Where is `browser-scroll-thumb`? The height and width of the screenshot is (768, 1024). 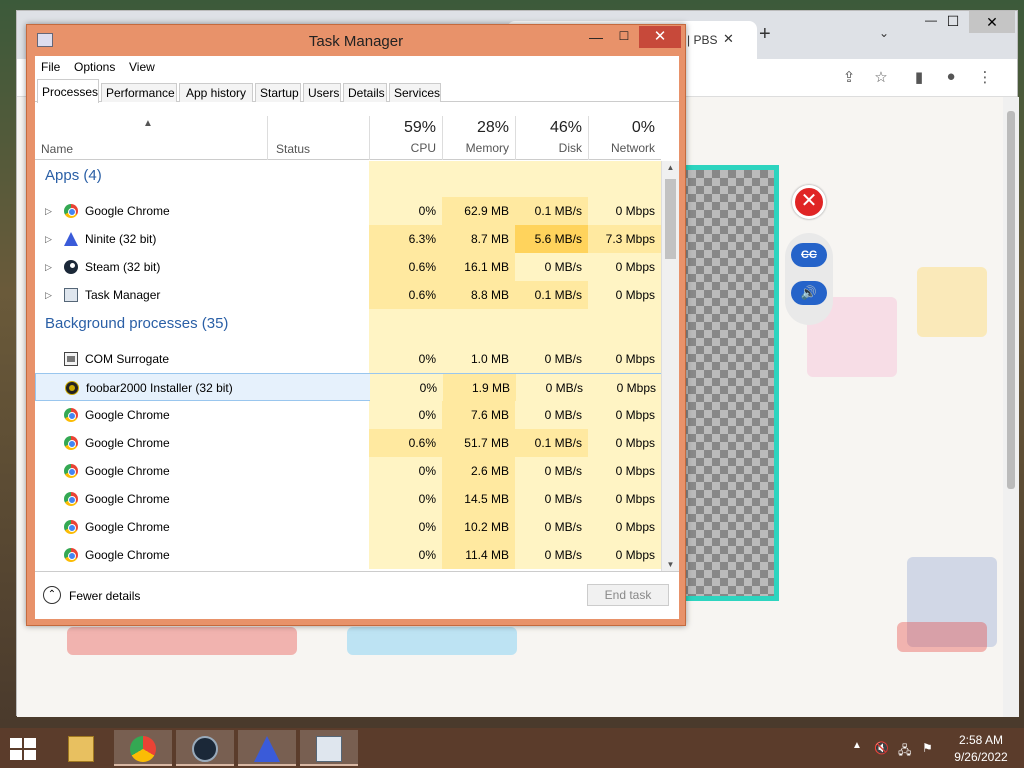
browser-scroll-thumb is located at coordinates (1011, 300).